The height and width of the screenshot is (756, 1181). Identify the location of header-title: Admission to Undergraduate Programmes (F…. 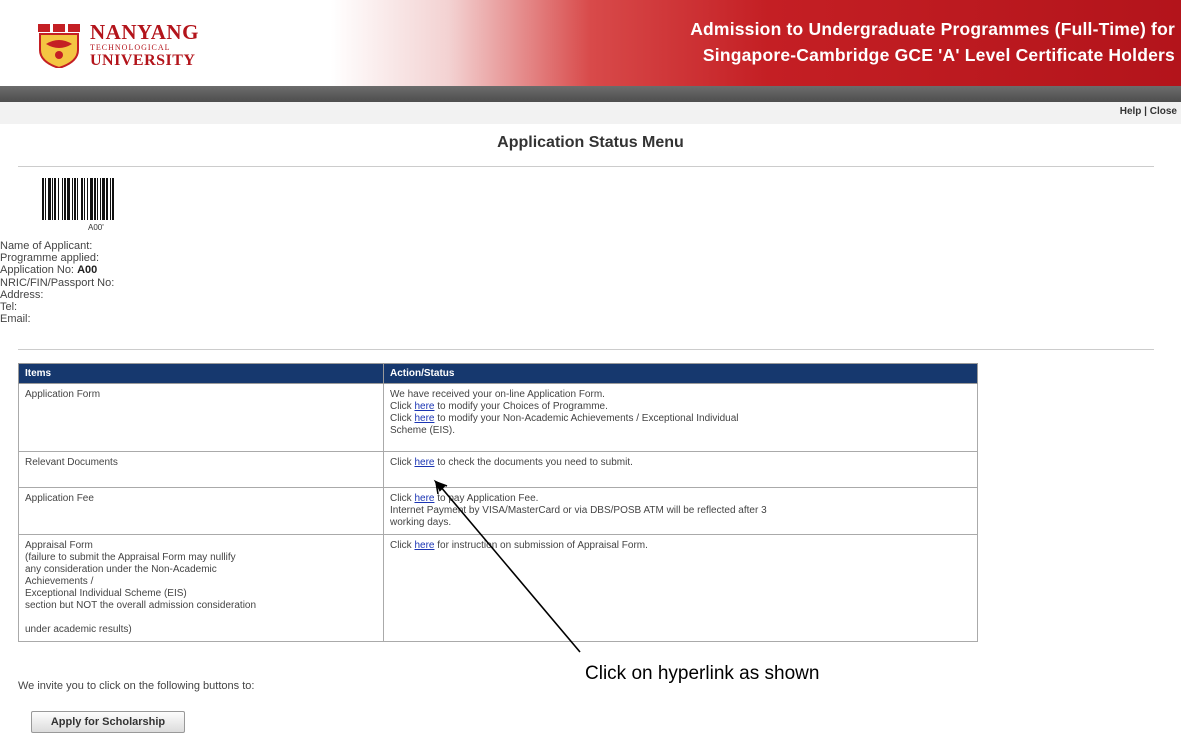
(932, 42).